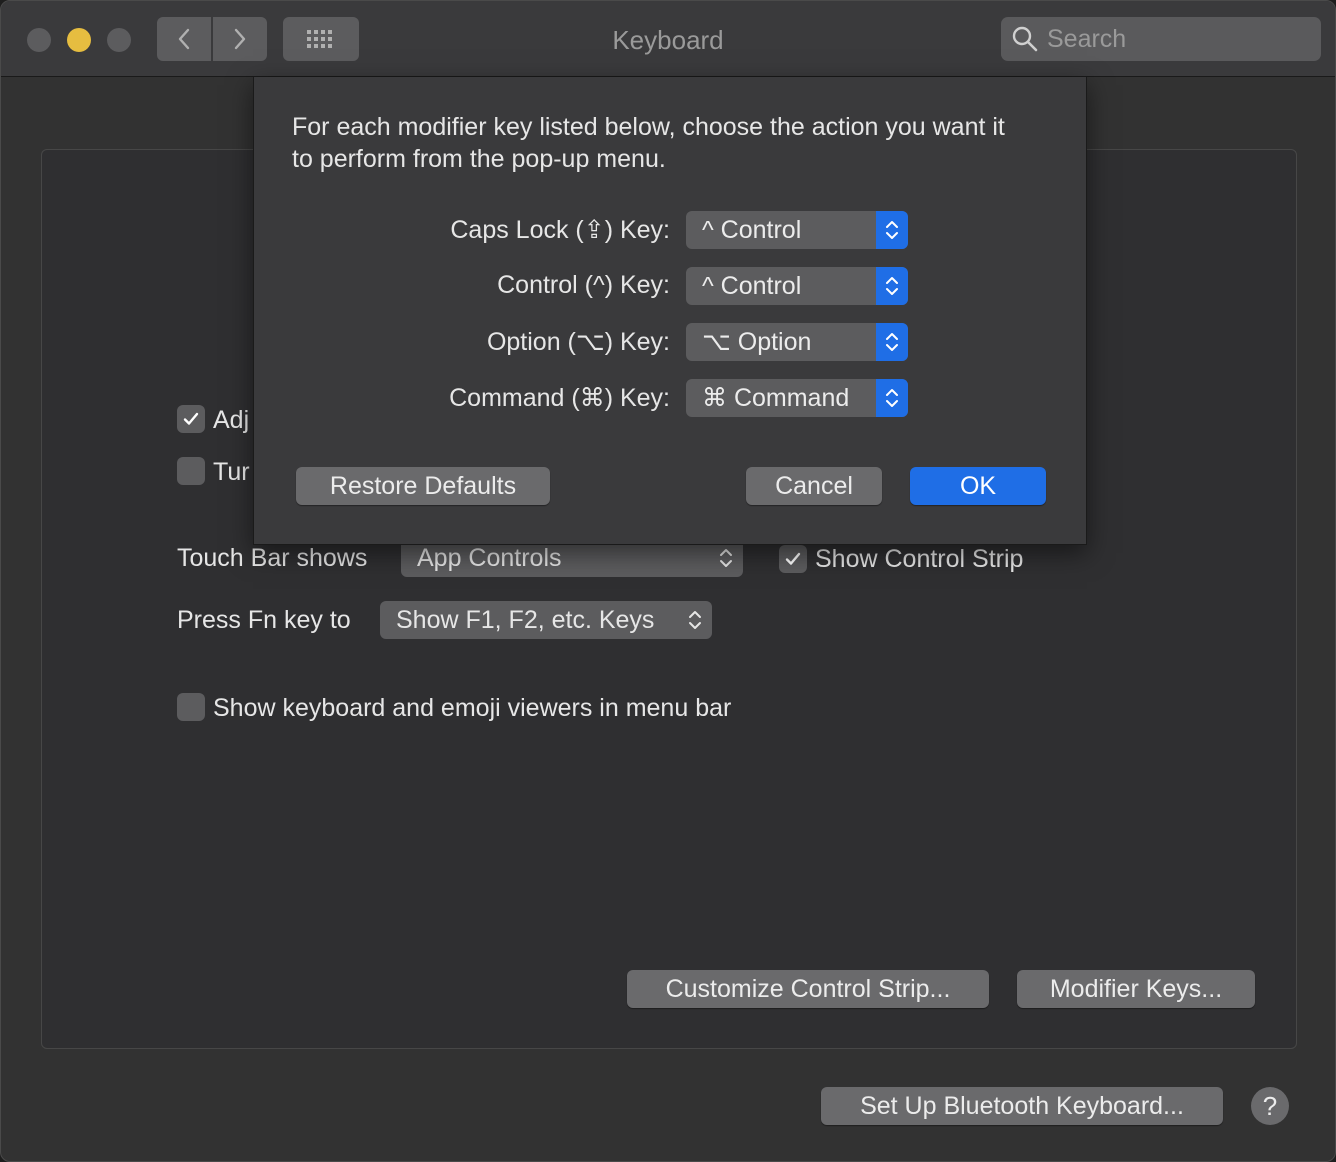  I want to click on ok-button: OK, so click(978, 486).